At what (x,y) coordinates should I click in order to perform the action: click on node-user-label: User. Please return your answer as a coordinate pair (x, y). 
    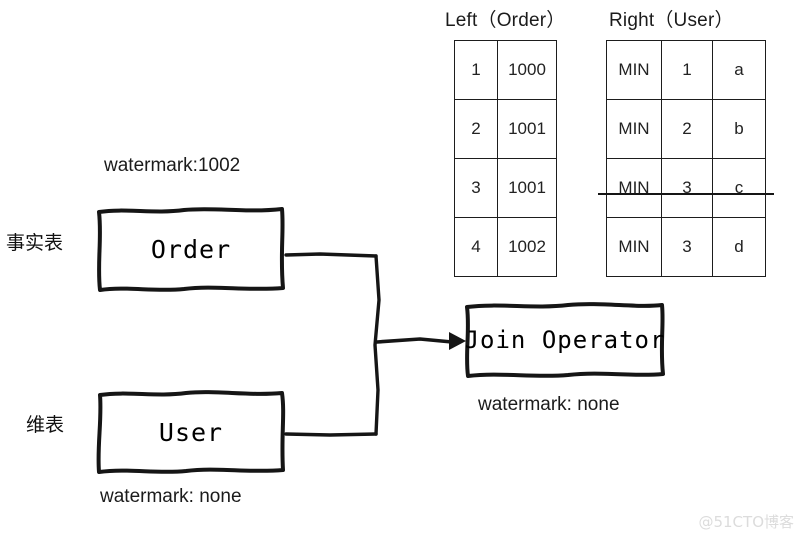
    Looking at the image, I should click on (191, 432).